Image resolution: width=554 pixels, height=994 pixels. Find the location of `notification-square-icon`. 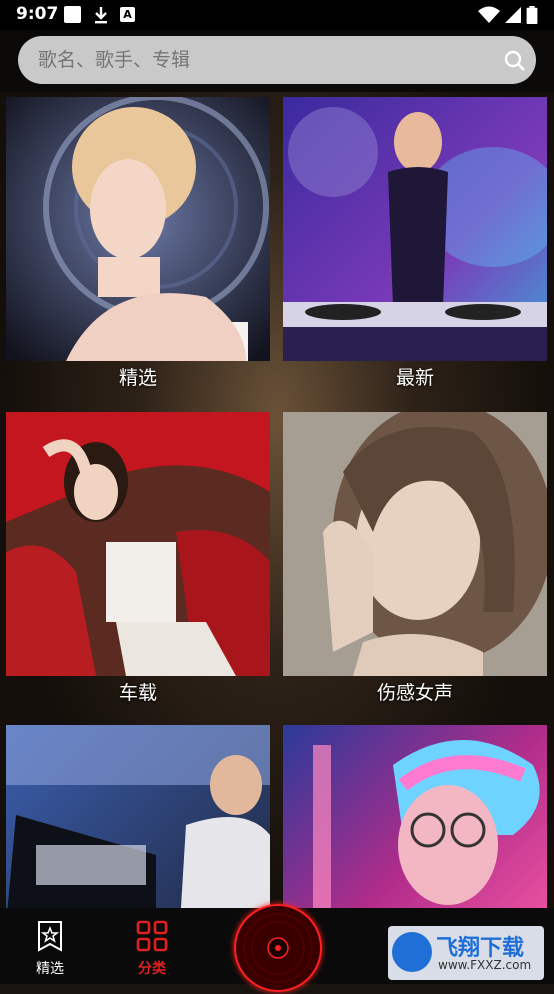

notification-square-icon is located at coordinates (72, 14).